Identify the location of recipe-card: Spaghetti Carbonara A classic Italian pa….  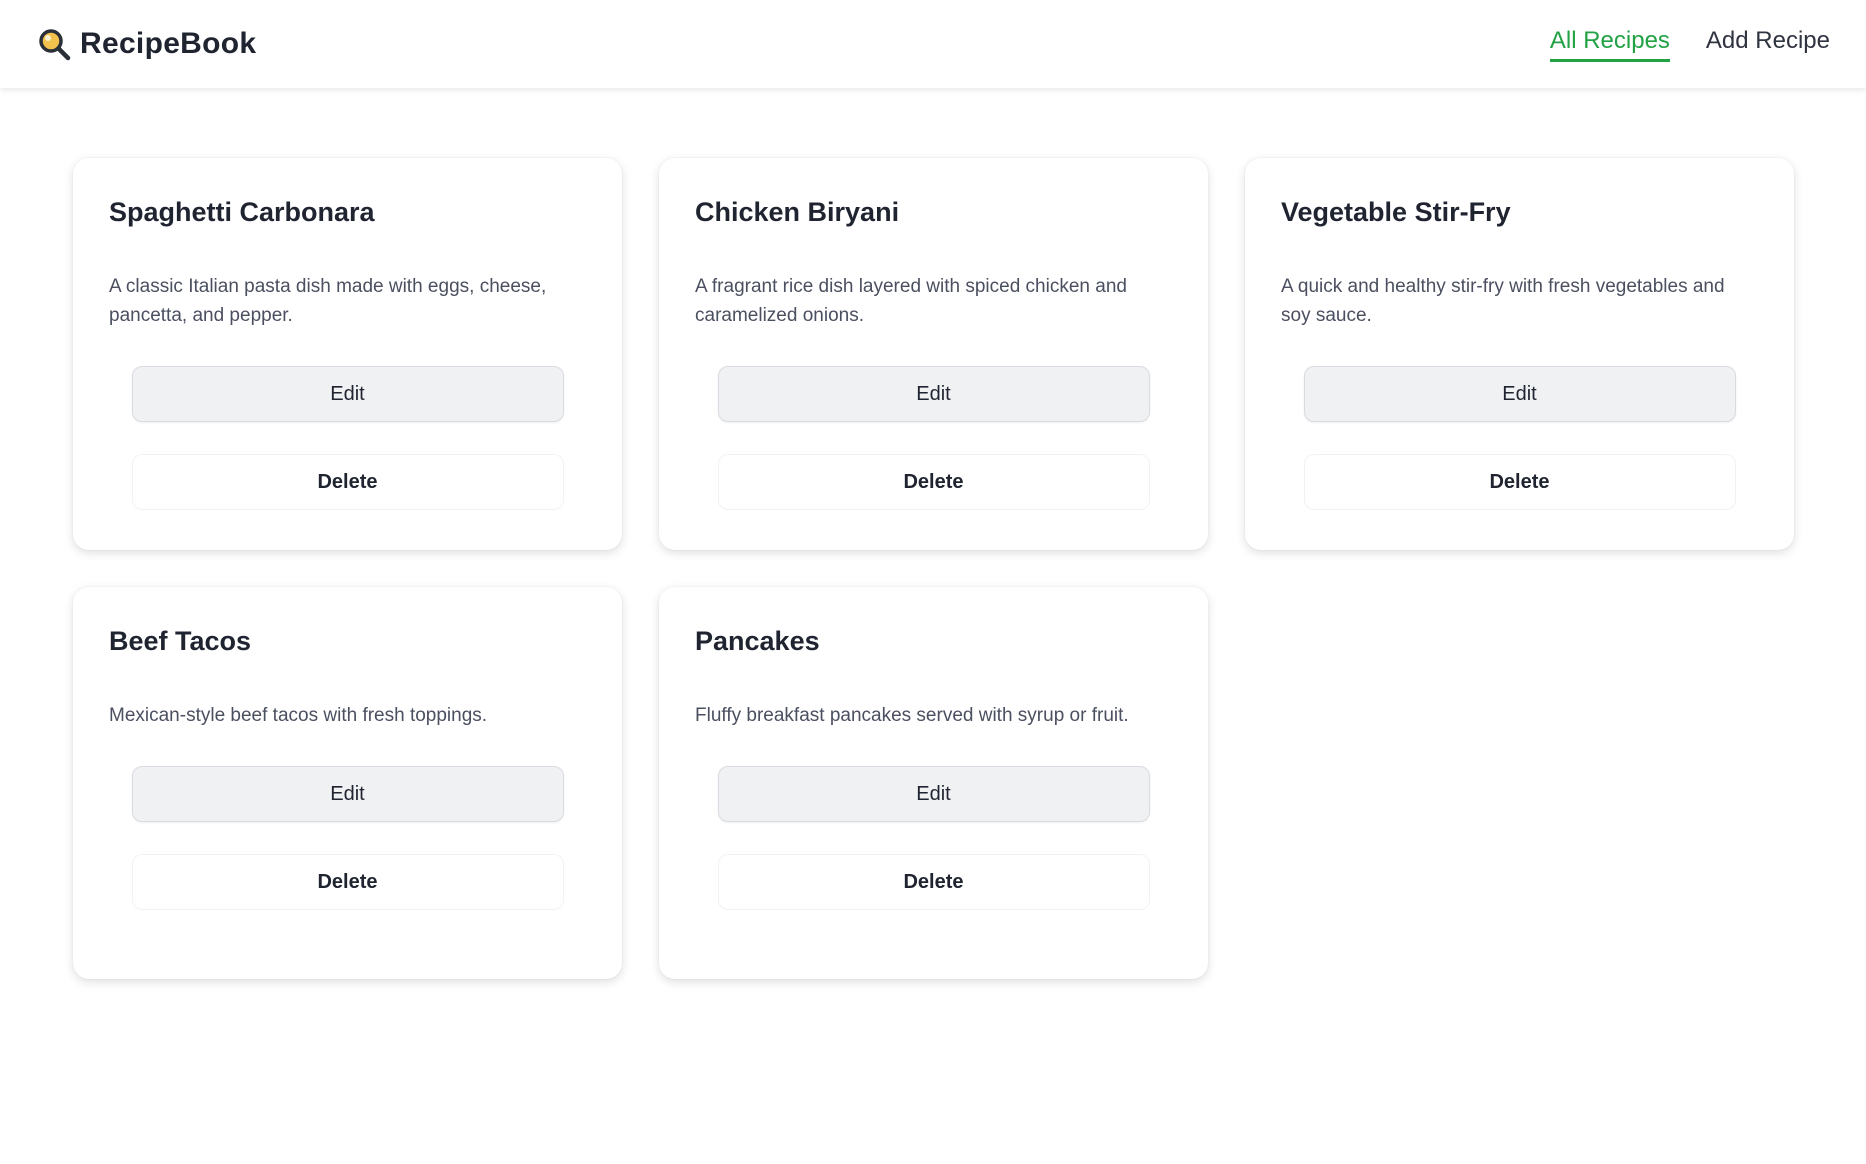
(347, 354).